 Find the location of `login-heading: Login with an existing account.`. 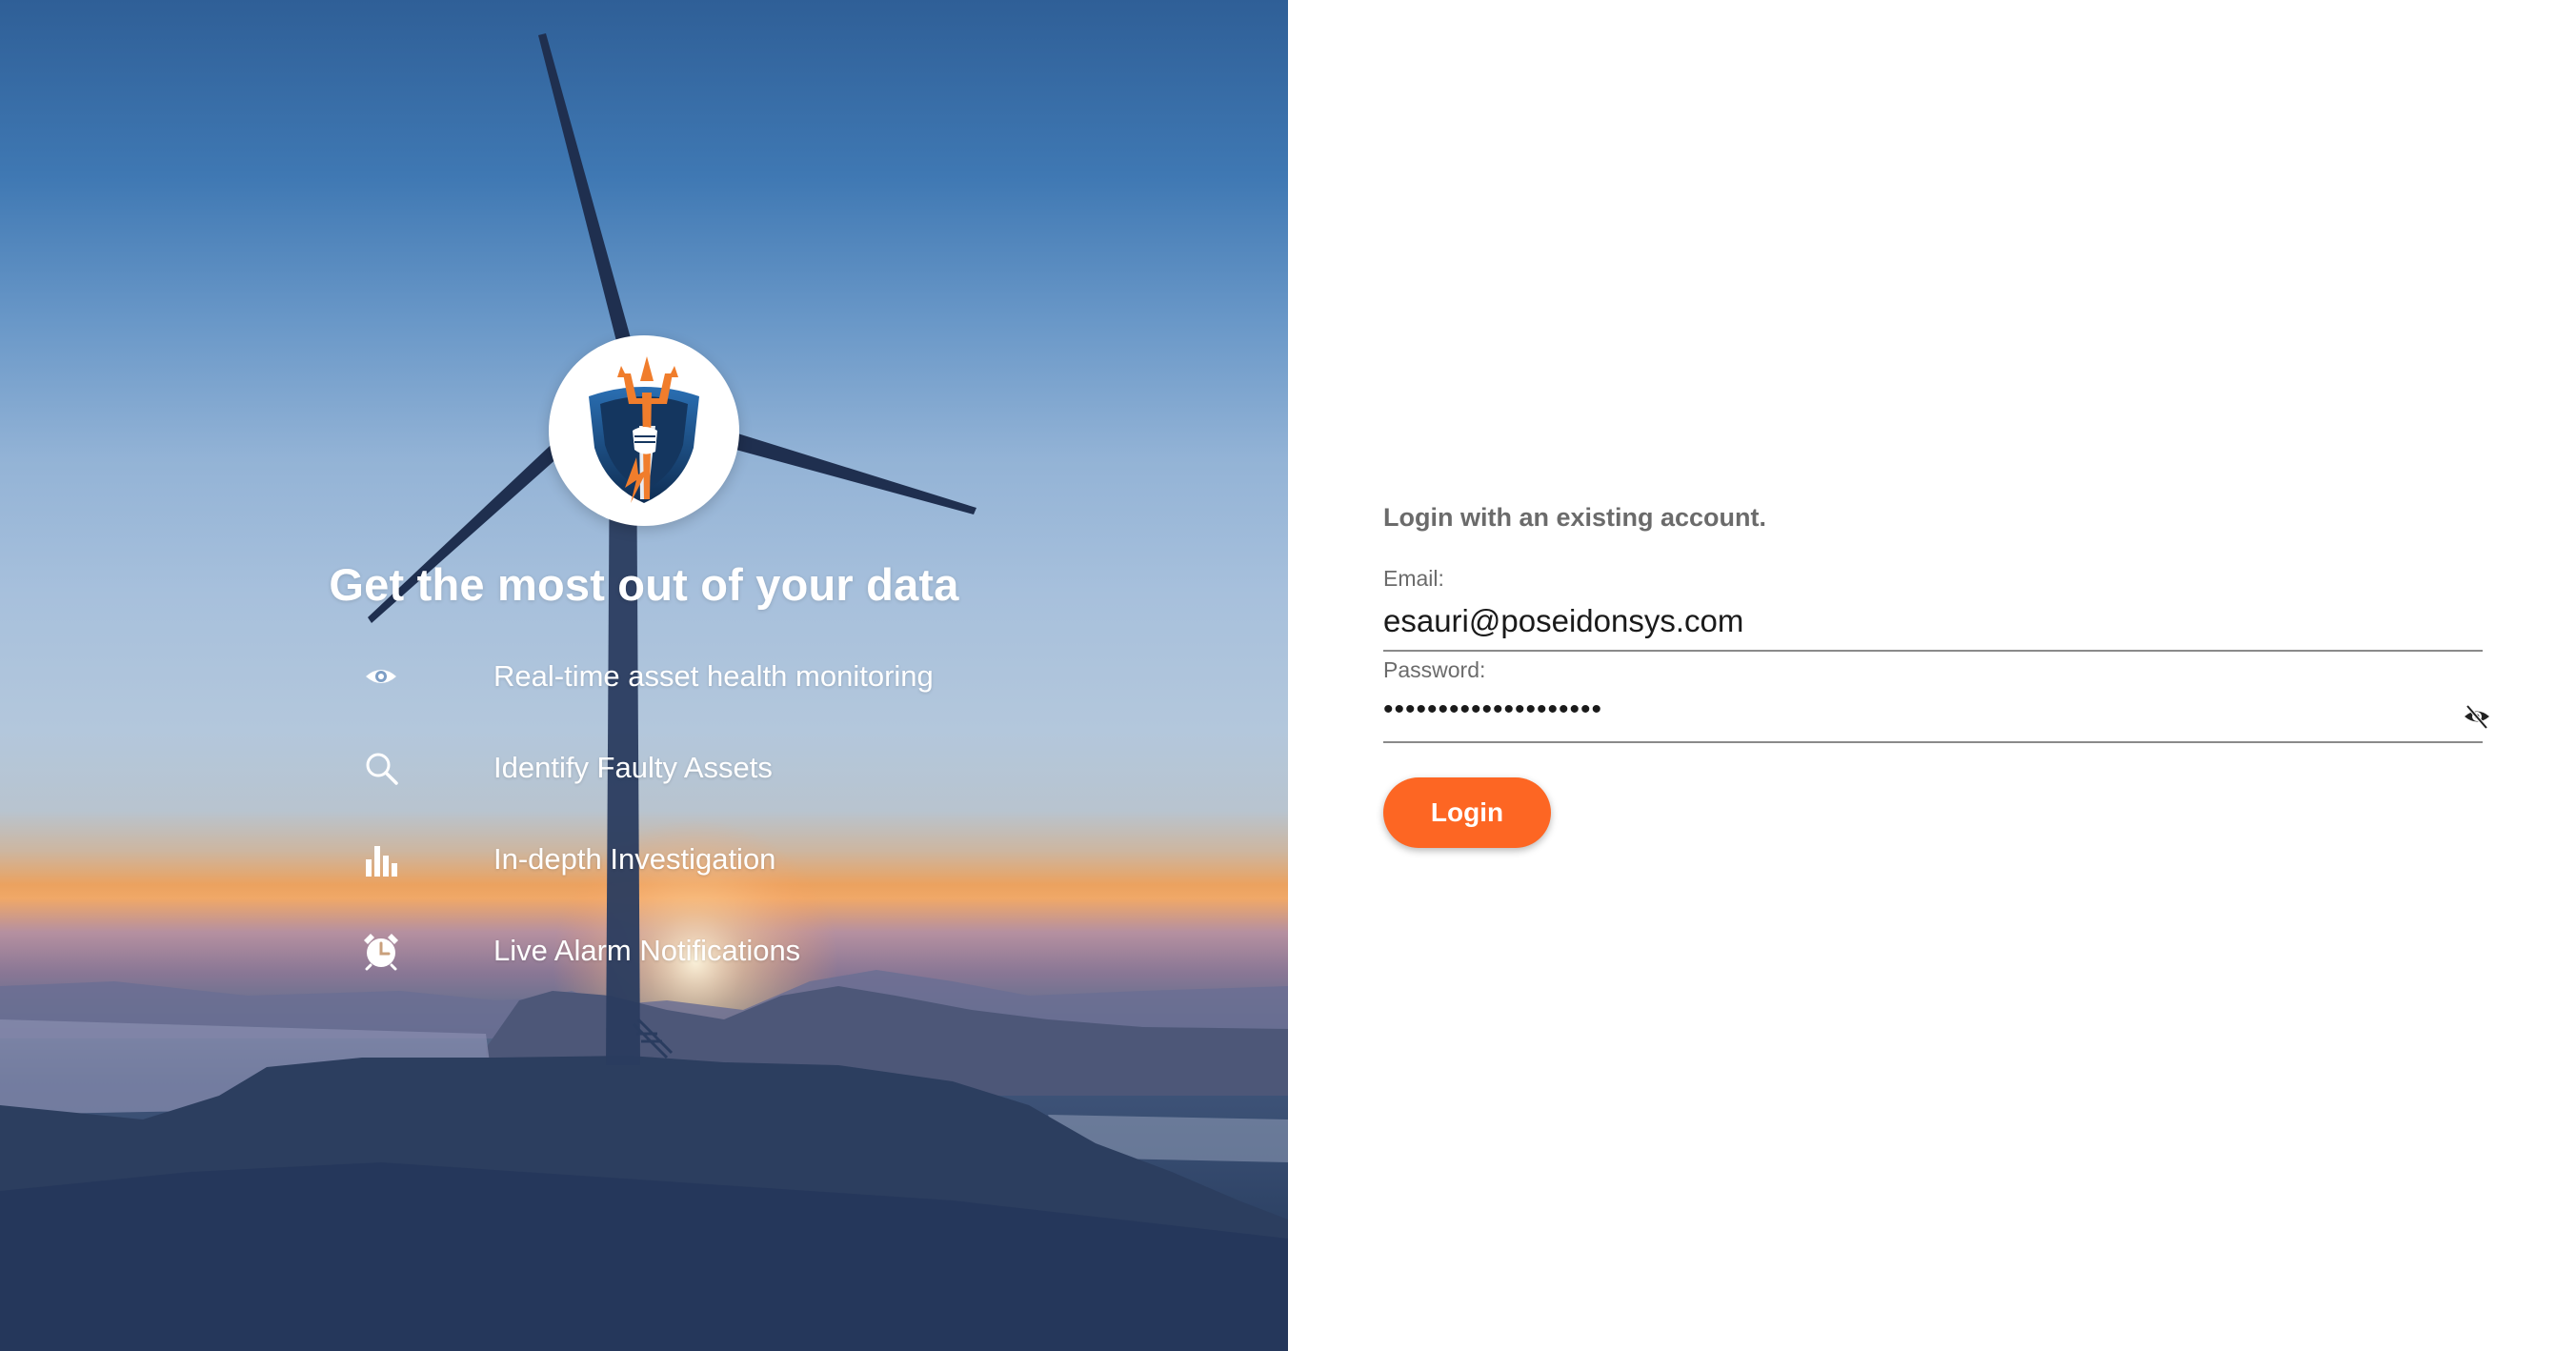

login-heading: Login with an existing account. is located at coordinates (1575, 517).